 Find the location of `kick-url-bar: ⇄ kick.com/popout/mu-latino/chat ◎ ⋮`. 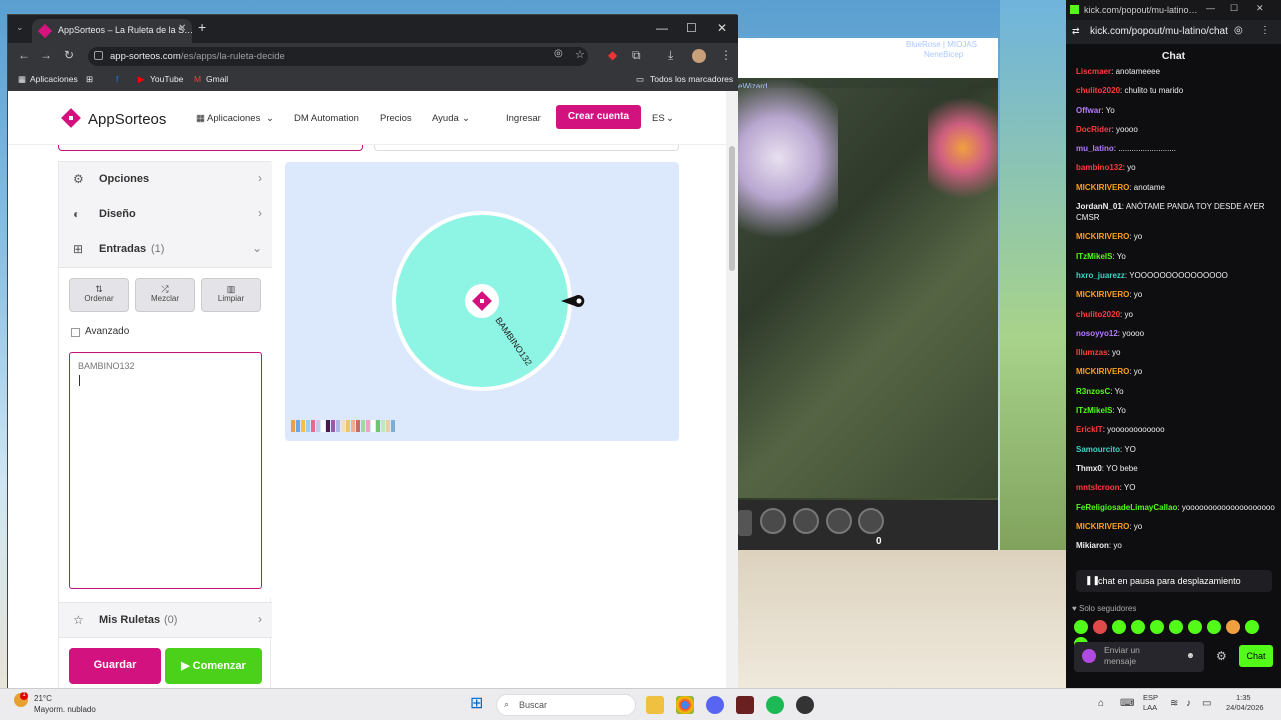

kick-url-bar: ⇄ kick.com/popout/mu-latino/chat ◎ ⋮ is located at coordinates (1173, 32).